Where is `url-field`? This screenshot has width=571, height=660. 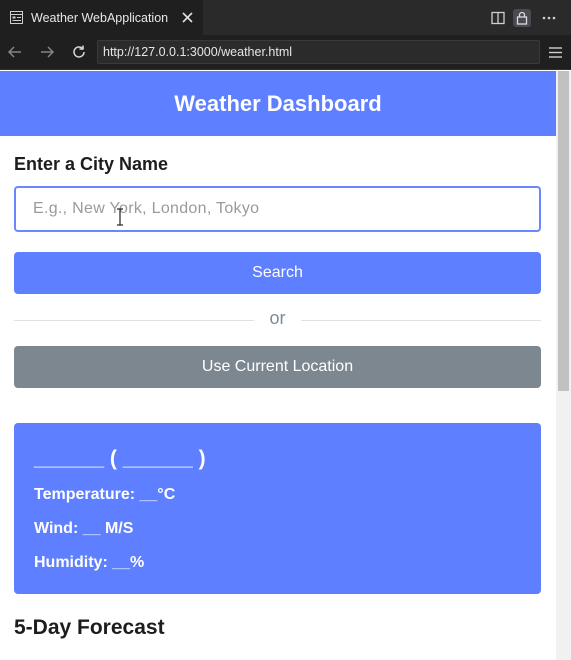 url-field is located at coordinates (318, 52).